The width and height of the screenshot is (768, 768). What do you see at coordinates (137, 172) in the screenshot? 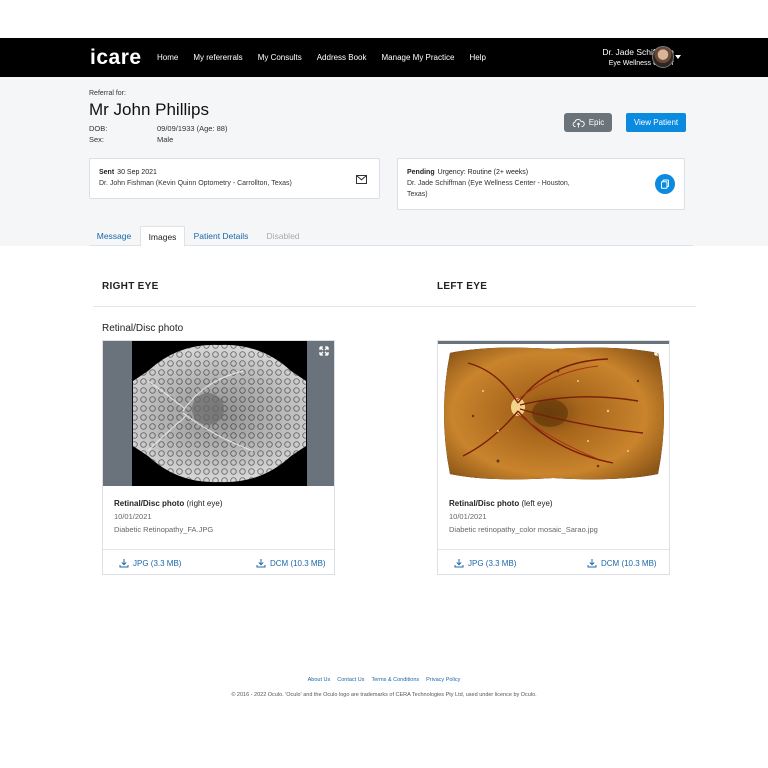
I see `sent-date: 30 Sep 2021` at bounding box center [137, 172].